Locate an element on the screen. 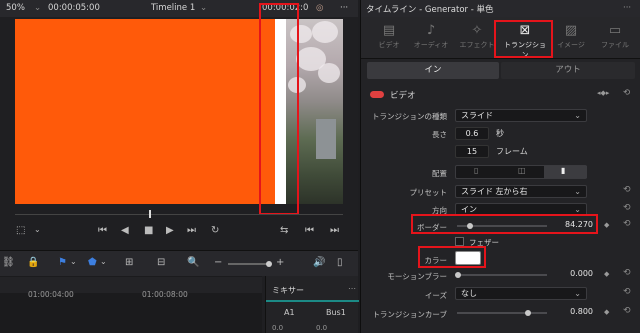 The width and height of the screenshot is (640, 333). skip-end-icon: ⏭ is located at coordinates (191, 230).